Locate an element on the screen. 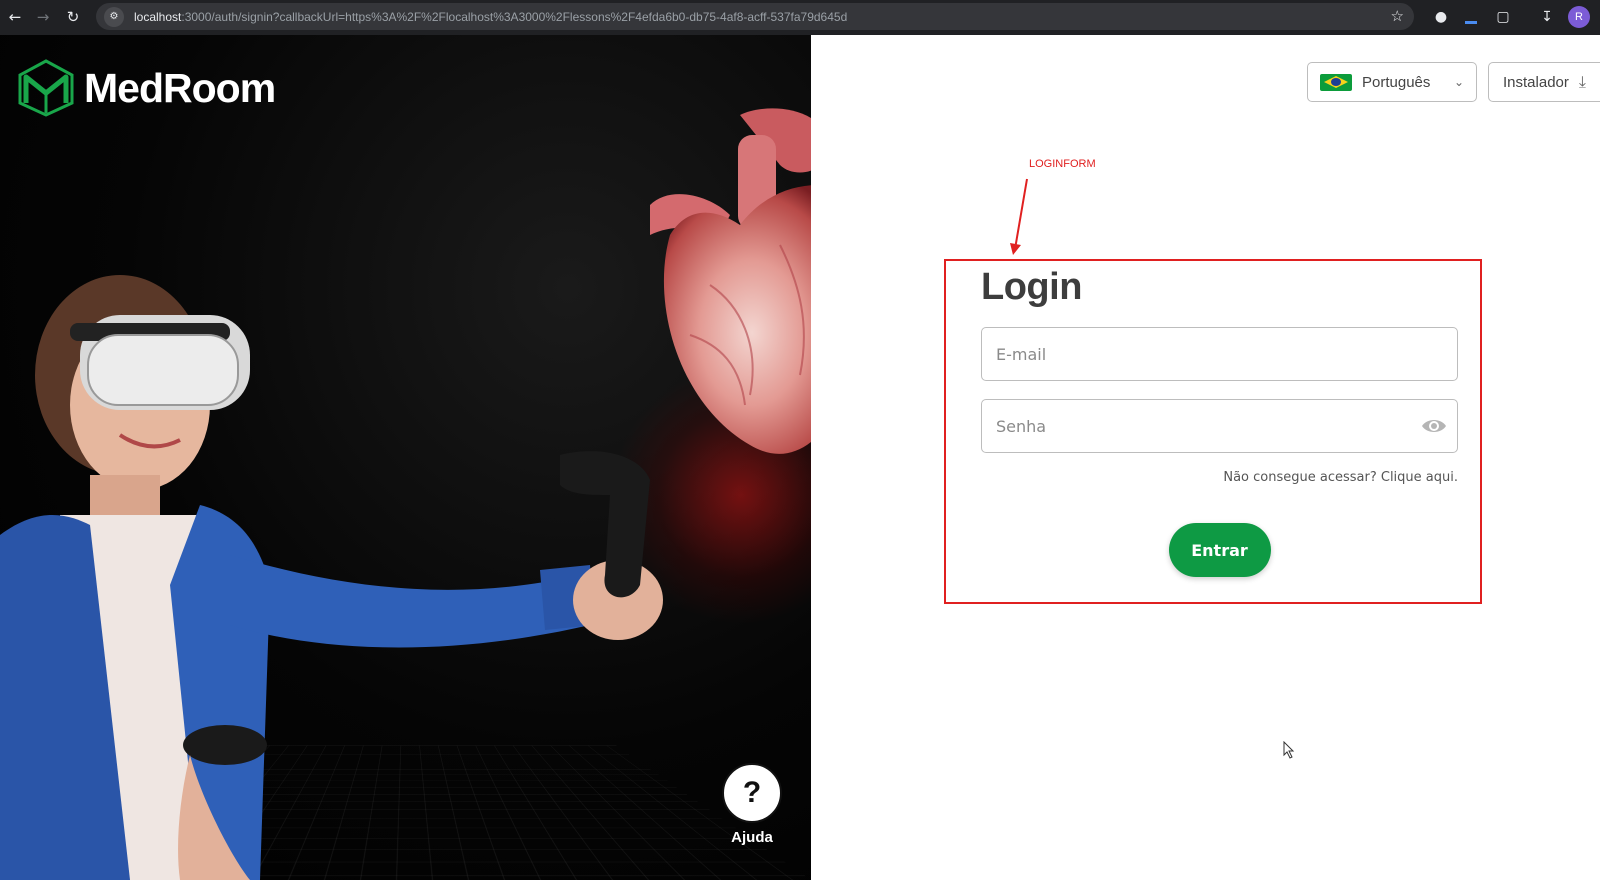 The height and width of the screenshot is (880, 1600). bookmark-star-icon: ☆ is located at coordinates (1397, 16).